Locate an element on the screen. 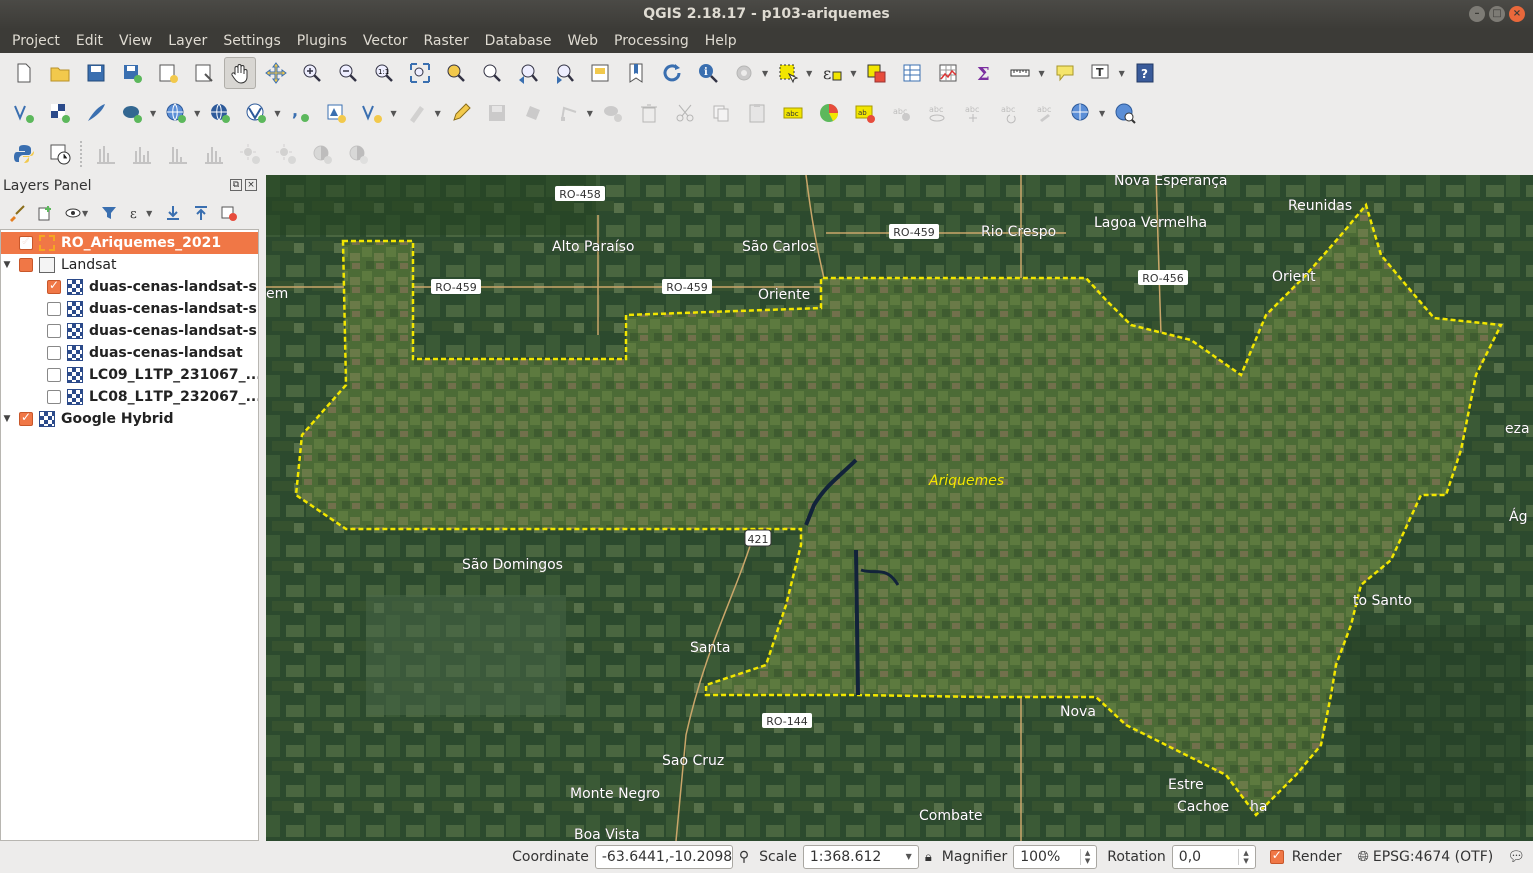  highlight-pinned-labels-button: abc is located at coordinates (901, 113).